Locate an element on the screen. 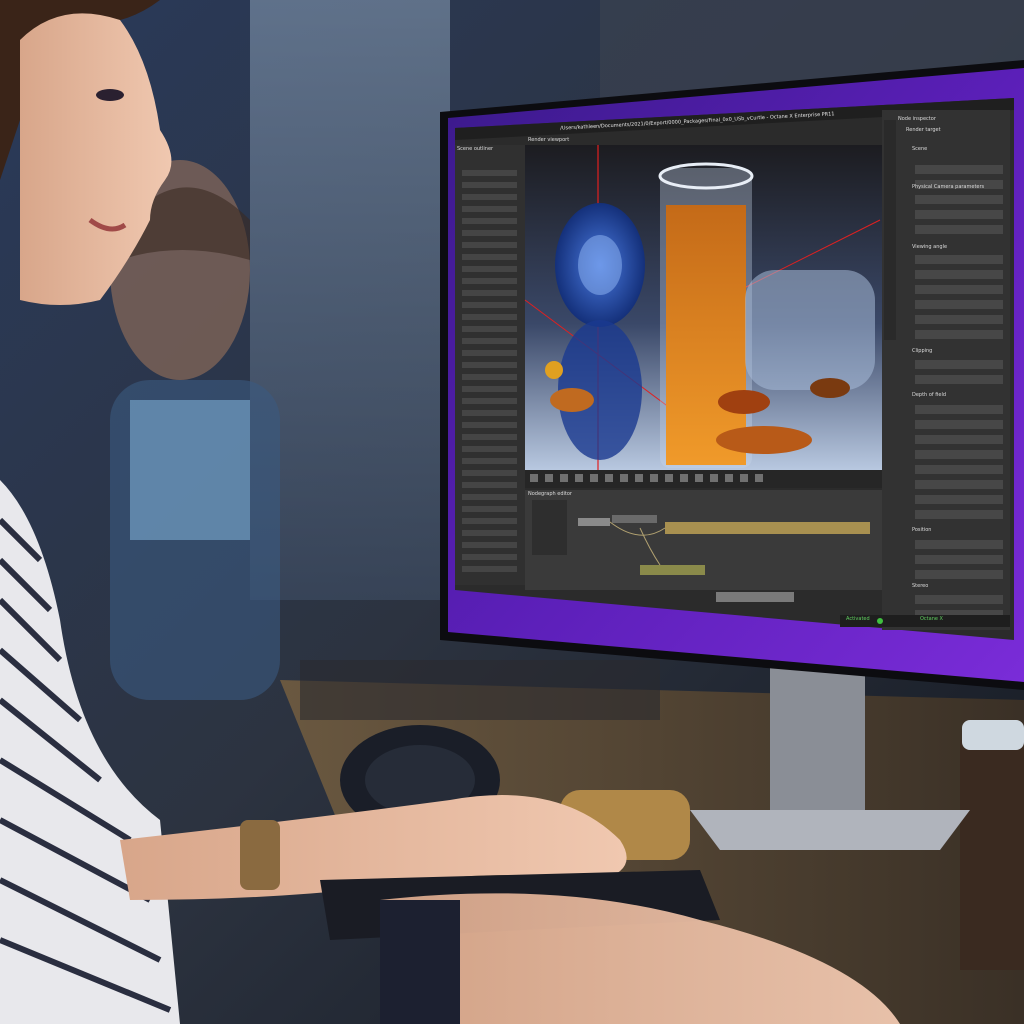 The image size is (1024, 1024). inspector-section-position: Position is located at coordinates (922, 530).